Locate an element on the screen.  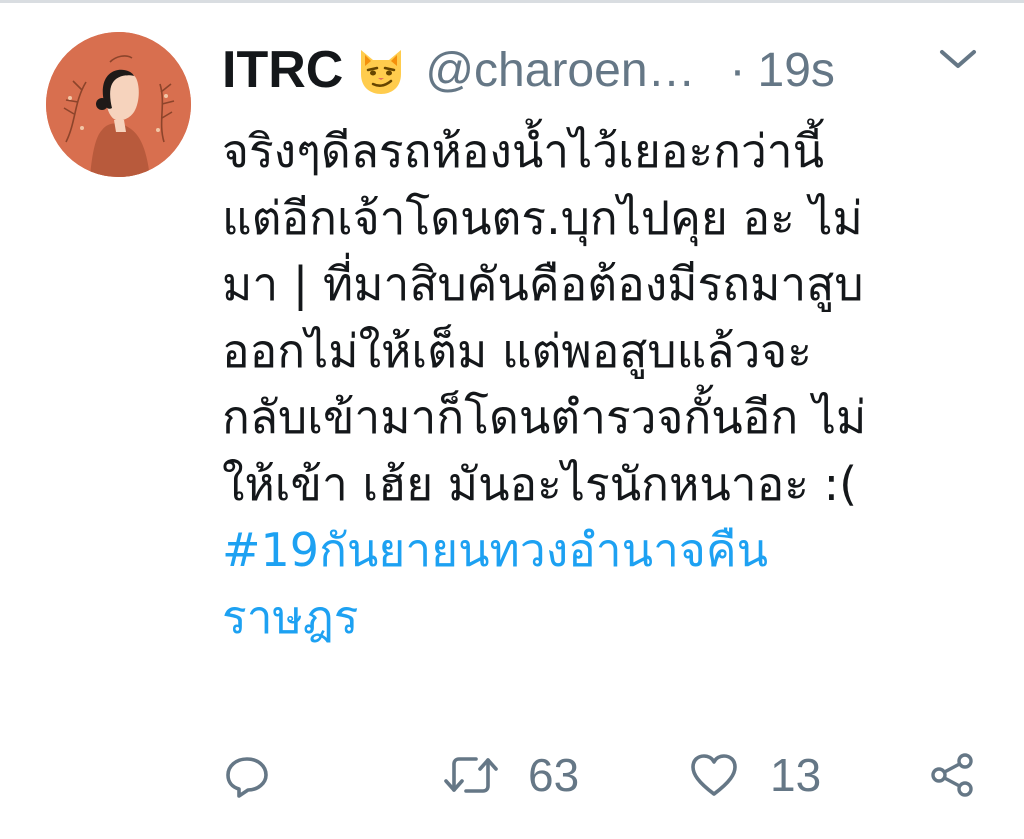
tweet-actions: 63 13 is located at coordinates (512, 775).